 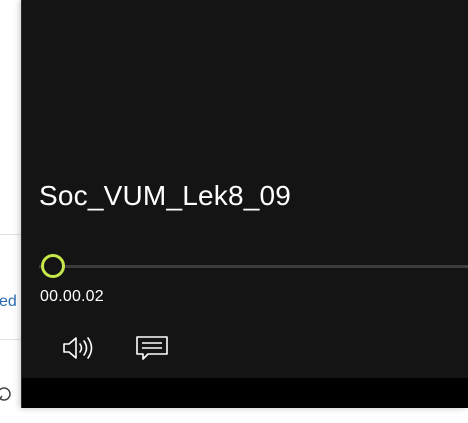 What do you see at coordinates (165, 195) in the screenshot?
I see `video-title: Soc_VUM_Lek8_09` at bounding box center [165, 195].